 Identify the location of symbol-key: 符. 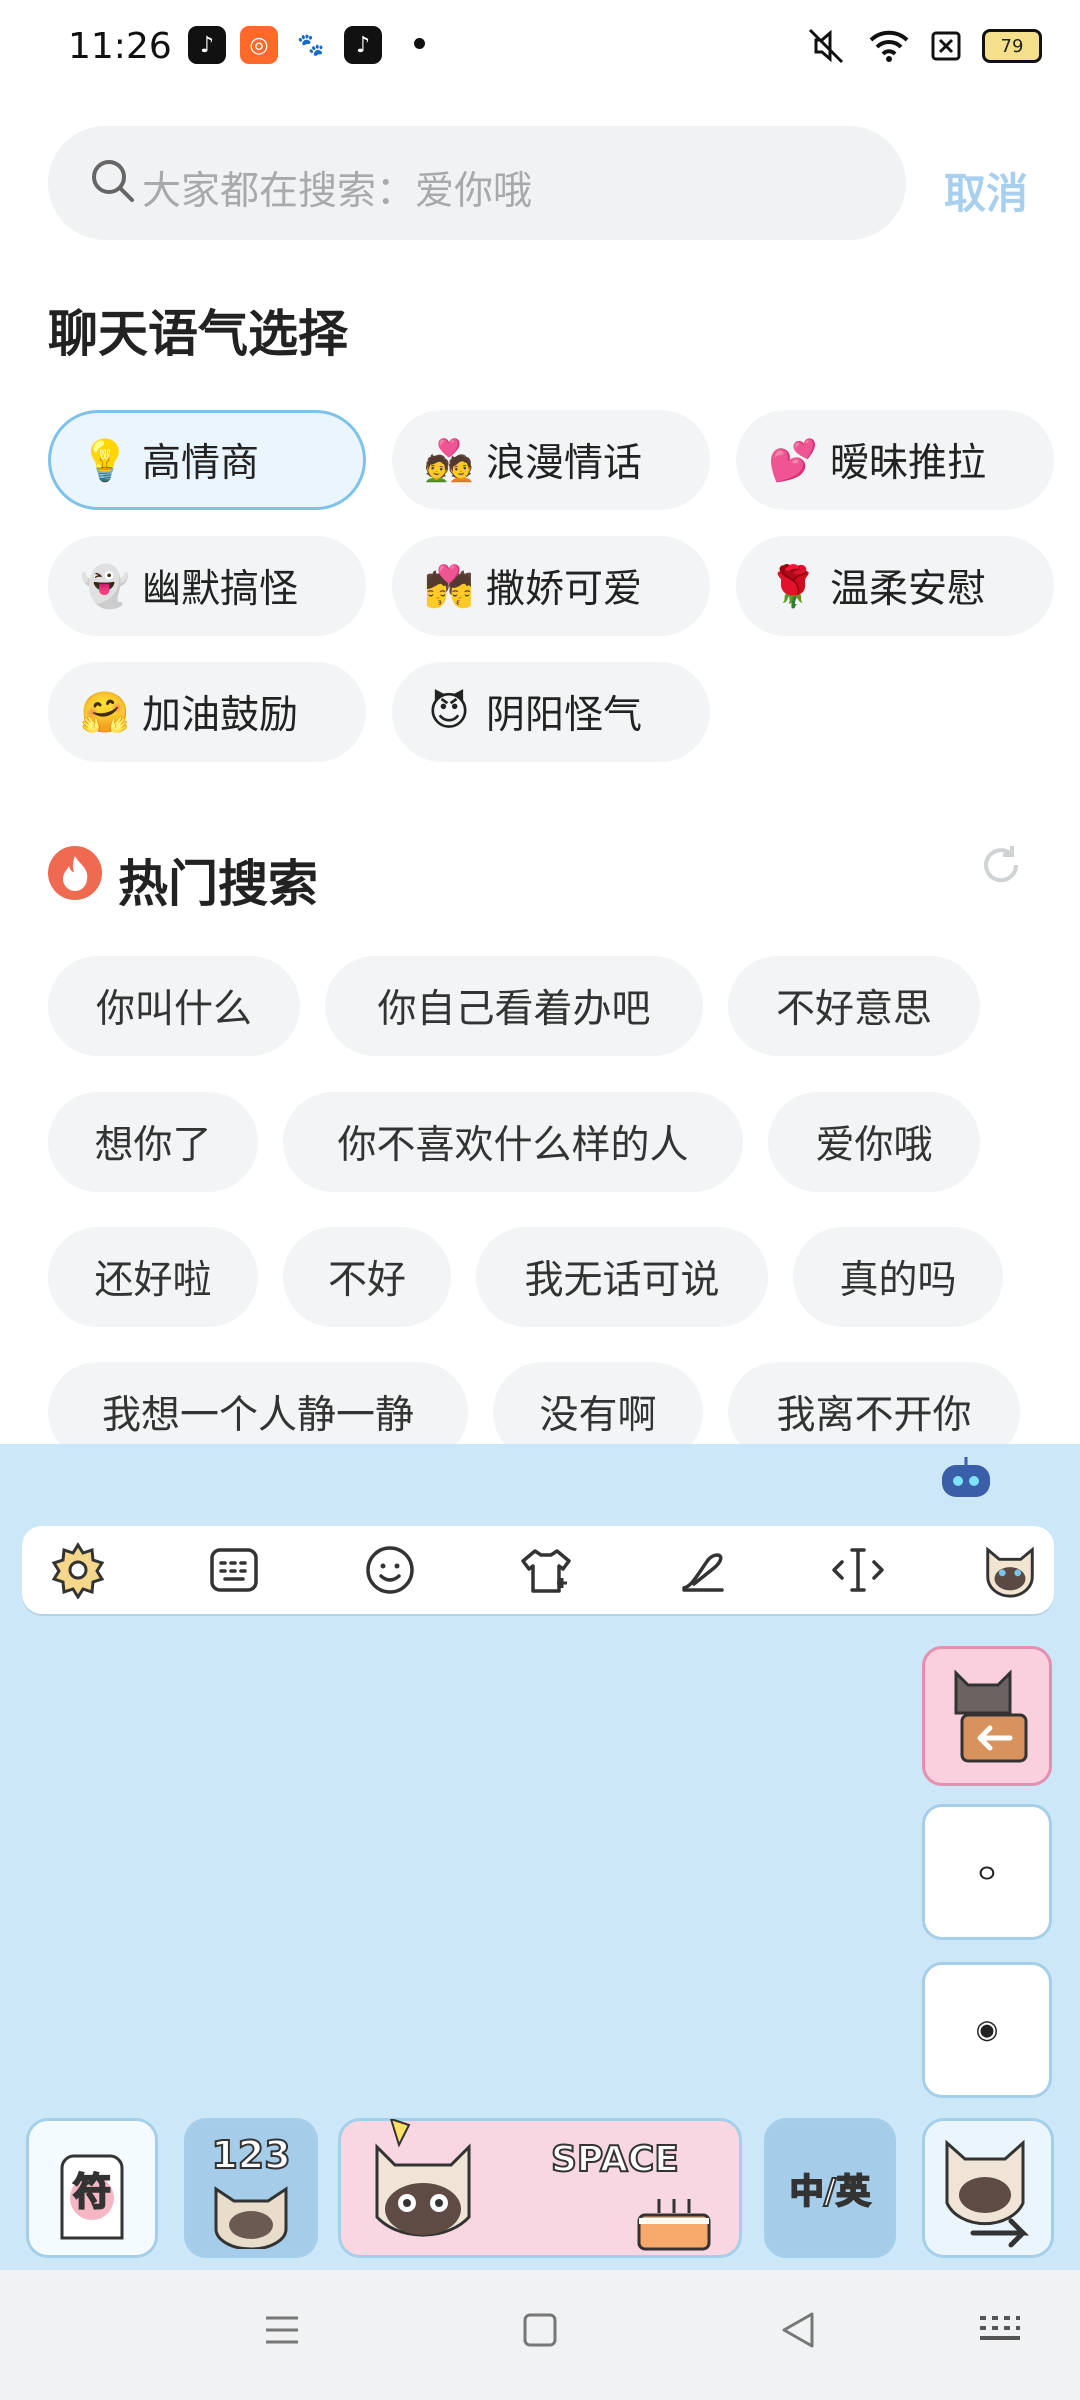
(92, 2188).